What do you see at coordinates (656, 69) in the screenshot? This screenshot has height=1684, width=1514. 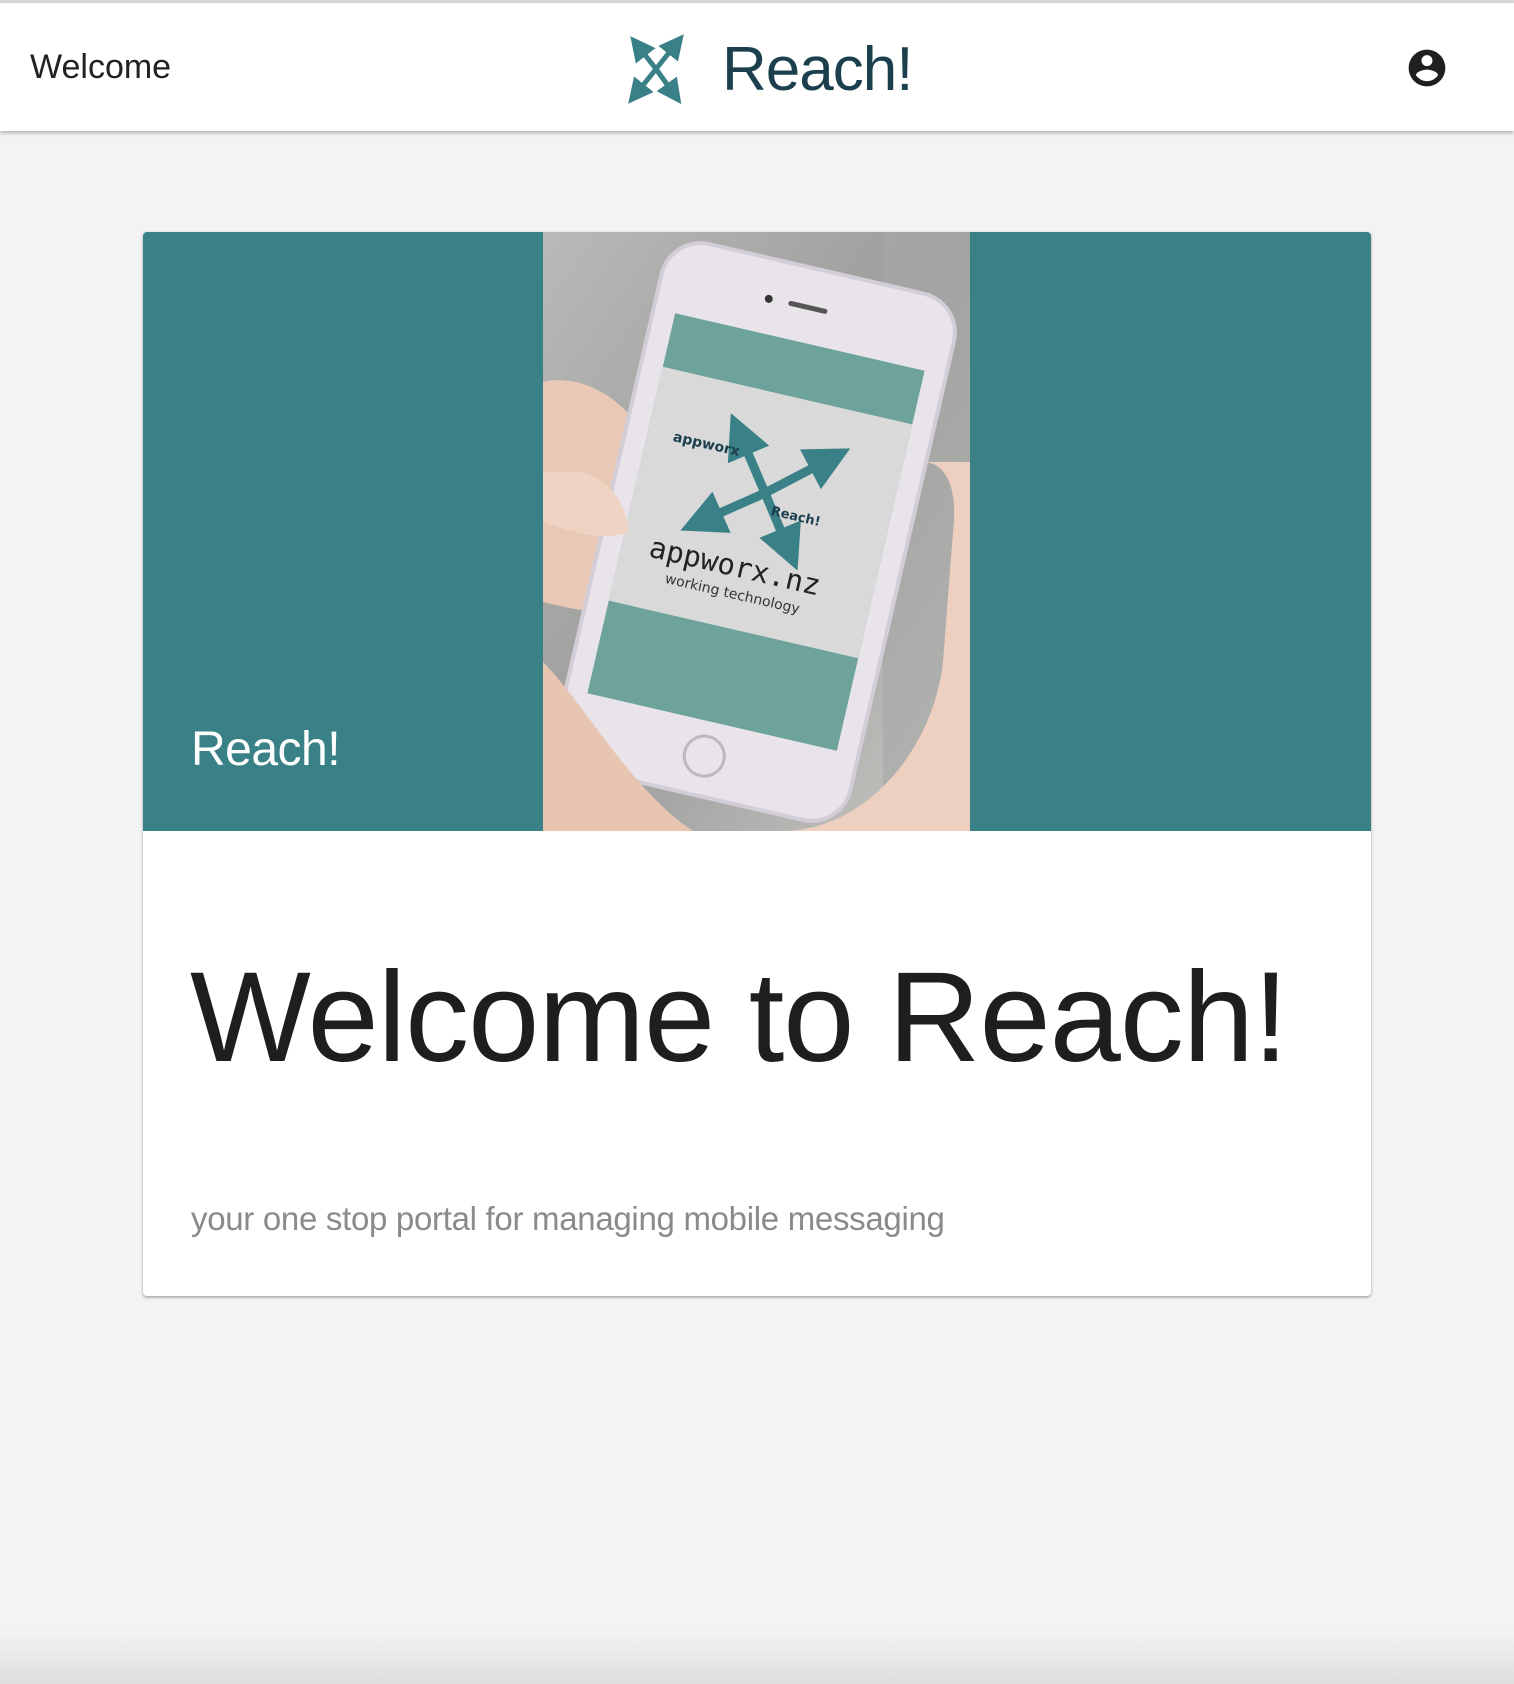 I see `reach-arrows-logo-icon` at bounding box center [656, 69].